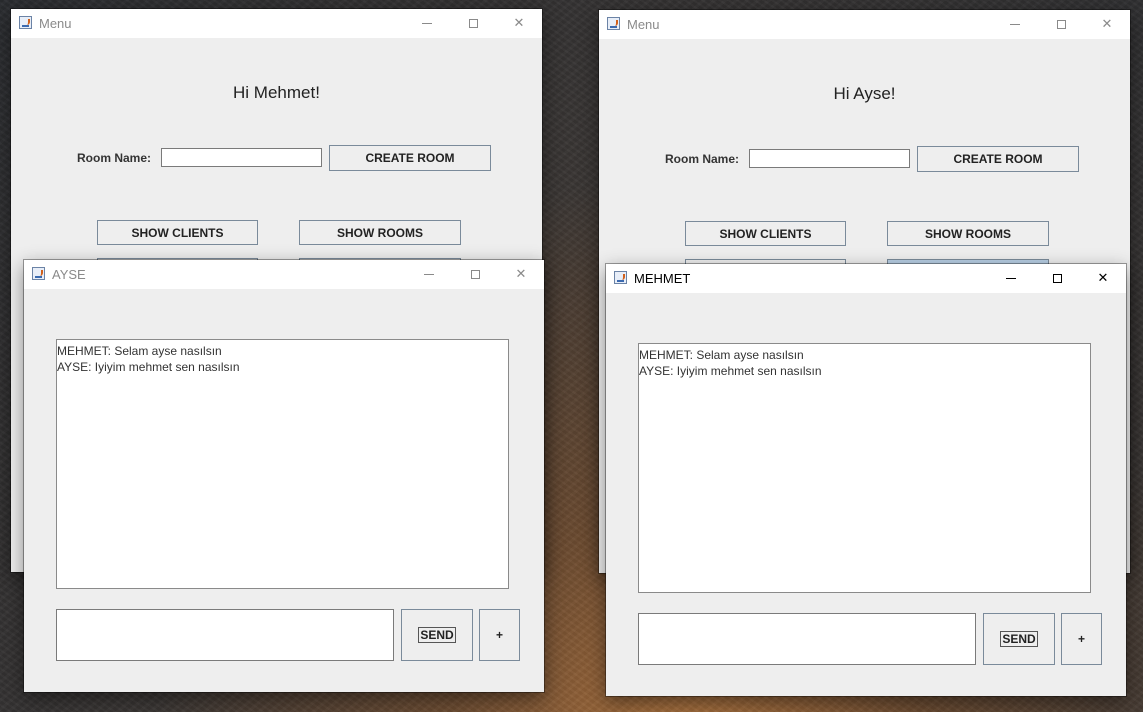  I want to click on window-title: MEHMET, so click(662, 278).